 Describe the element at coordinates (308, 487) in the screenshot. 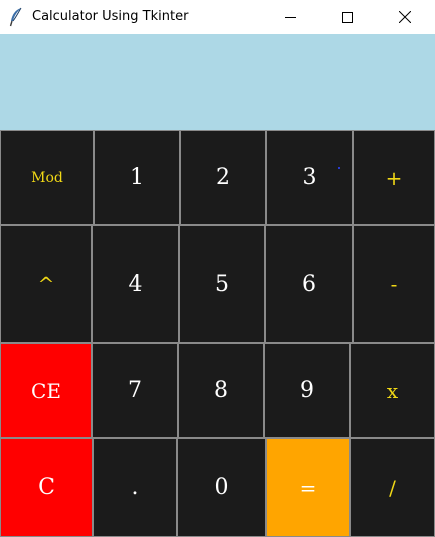

I see `equals-button: =` at that location.